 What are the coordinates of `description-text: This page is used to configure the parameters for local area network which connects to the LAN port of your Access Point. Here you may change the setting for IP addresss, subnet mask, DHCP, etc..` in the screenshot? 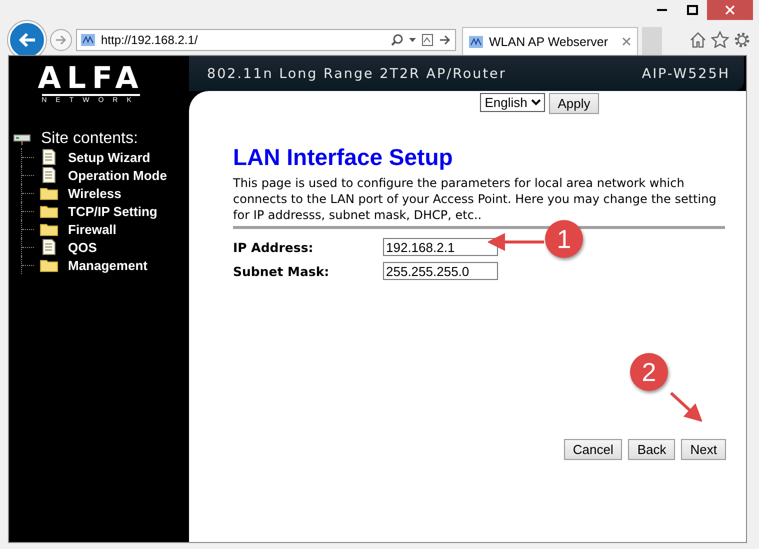 It's located at (475, 199).